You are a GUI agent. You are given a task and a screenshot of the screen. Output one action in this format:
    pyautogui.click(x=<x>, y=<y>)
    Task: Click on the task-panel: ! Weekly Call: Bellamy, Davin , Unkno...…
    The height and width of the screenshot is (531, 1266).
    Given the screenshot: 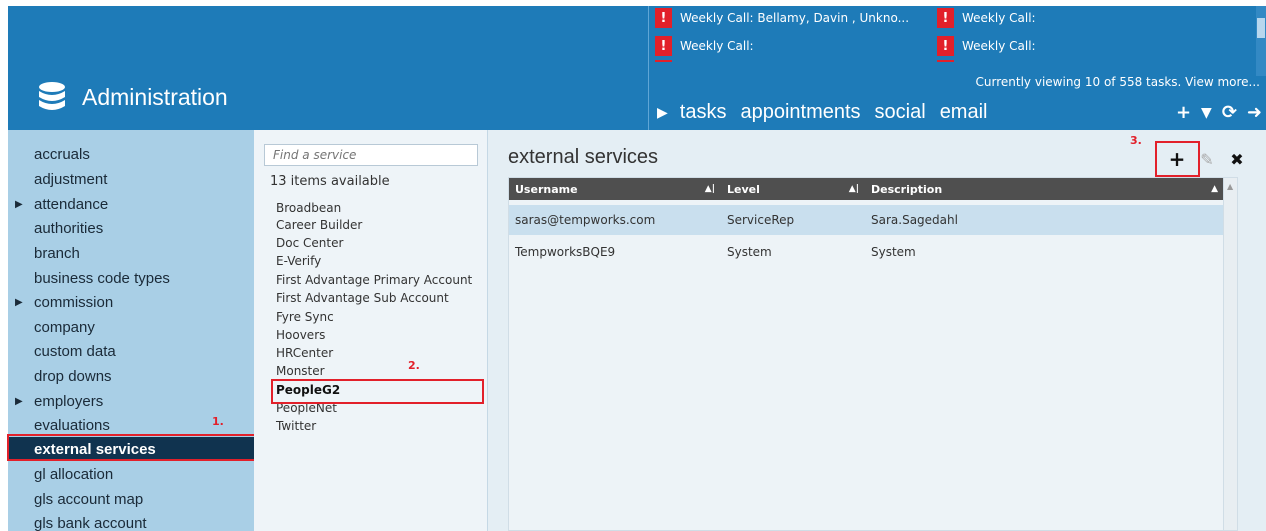 What is the action you would take?
    pyautogui.click(x=957, y=68)
    